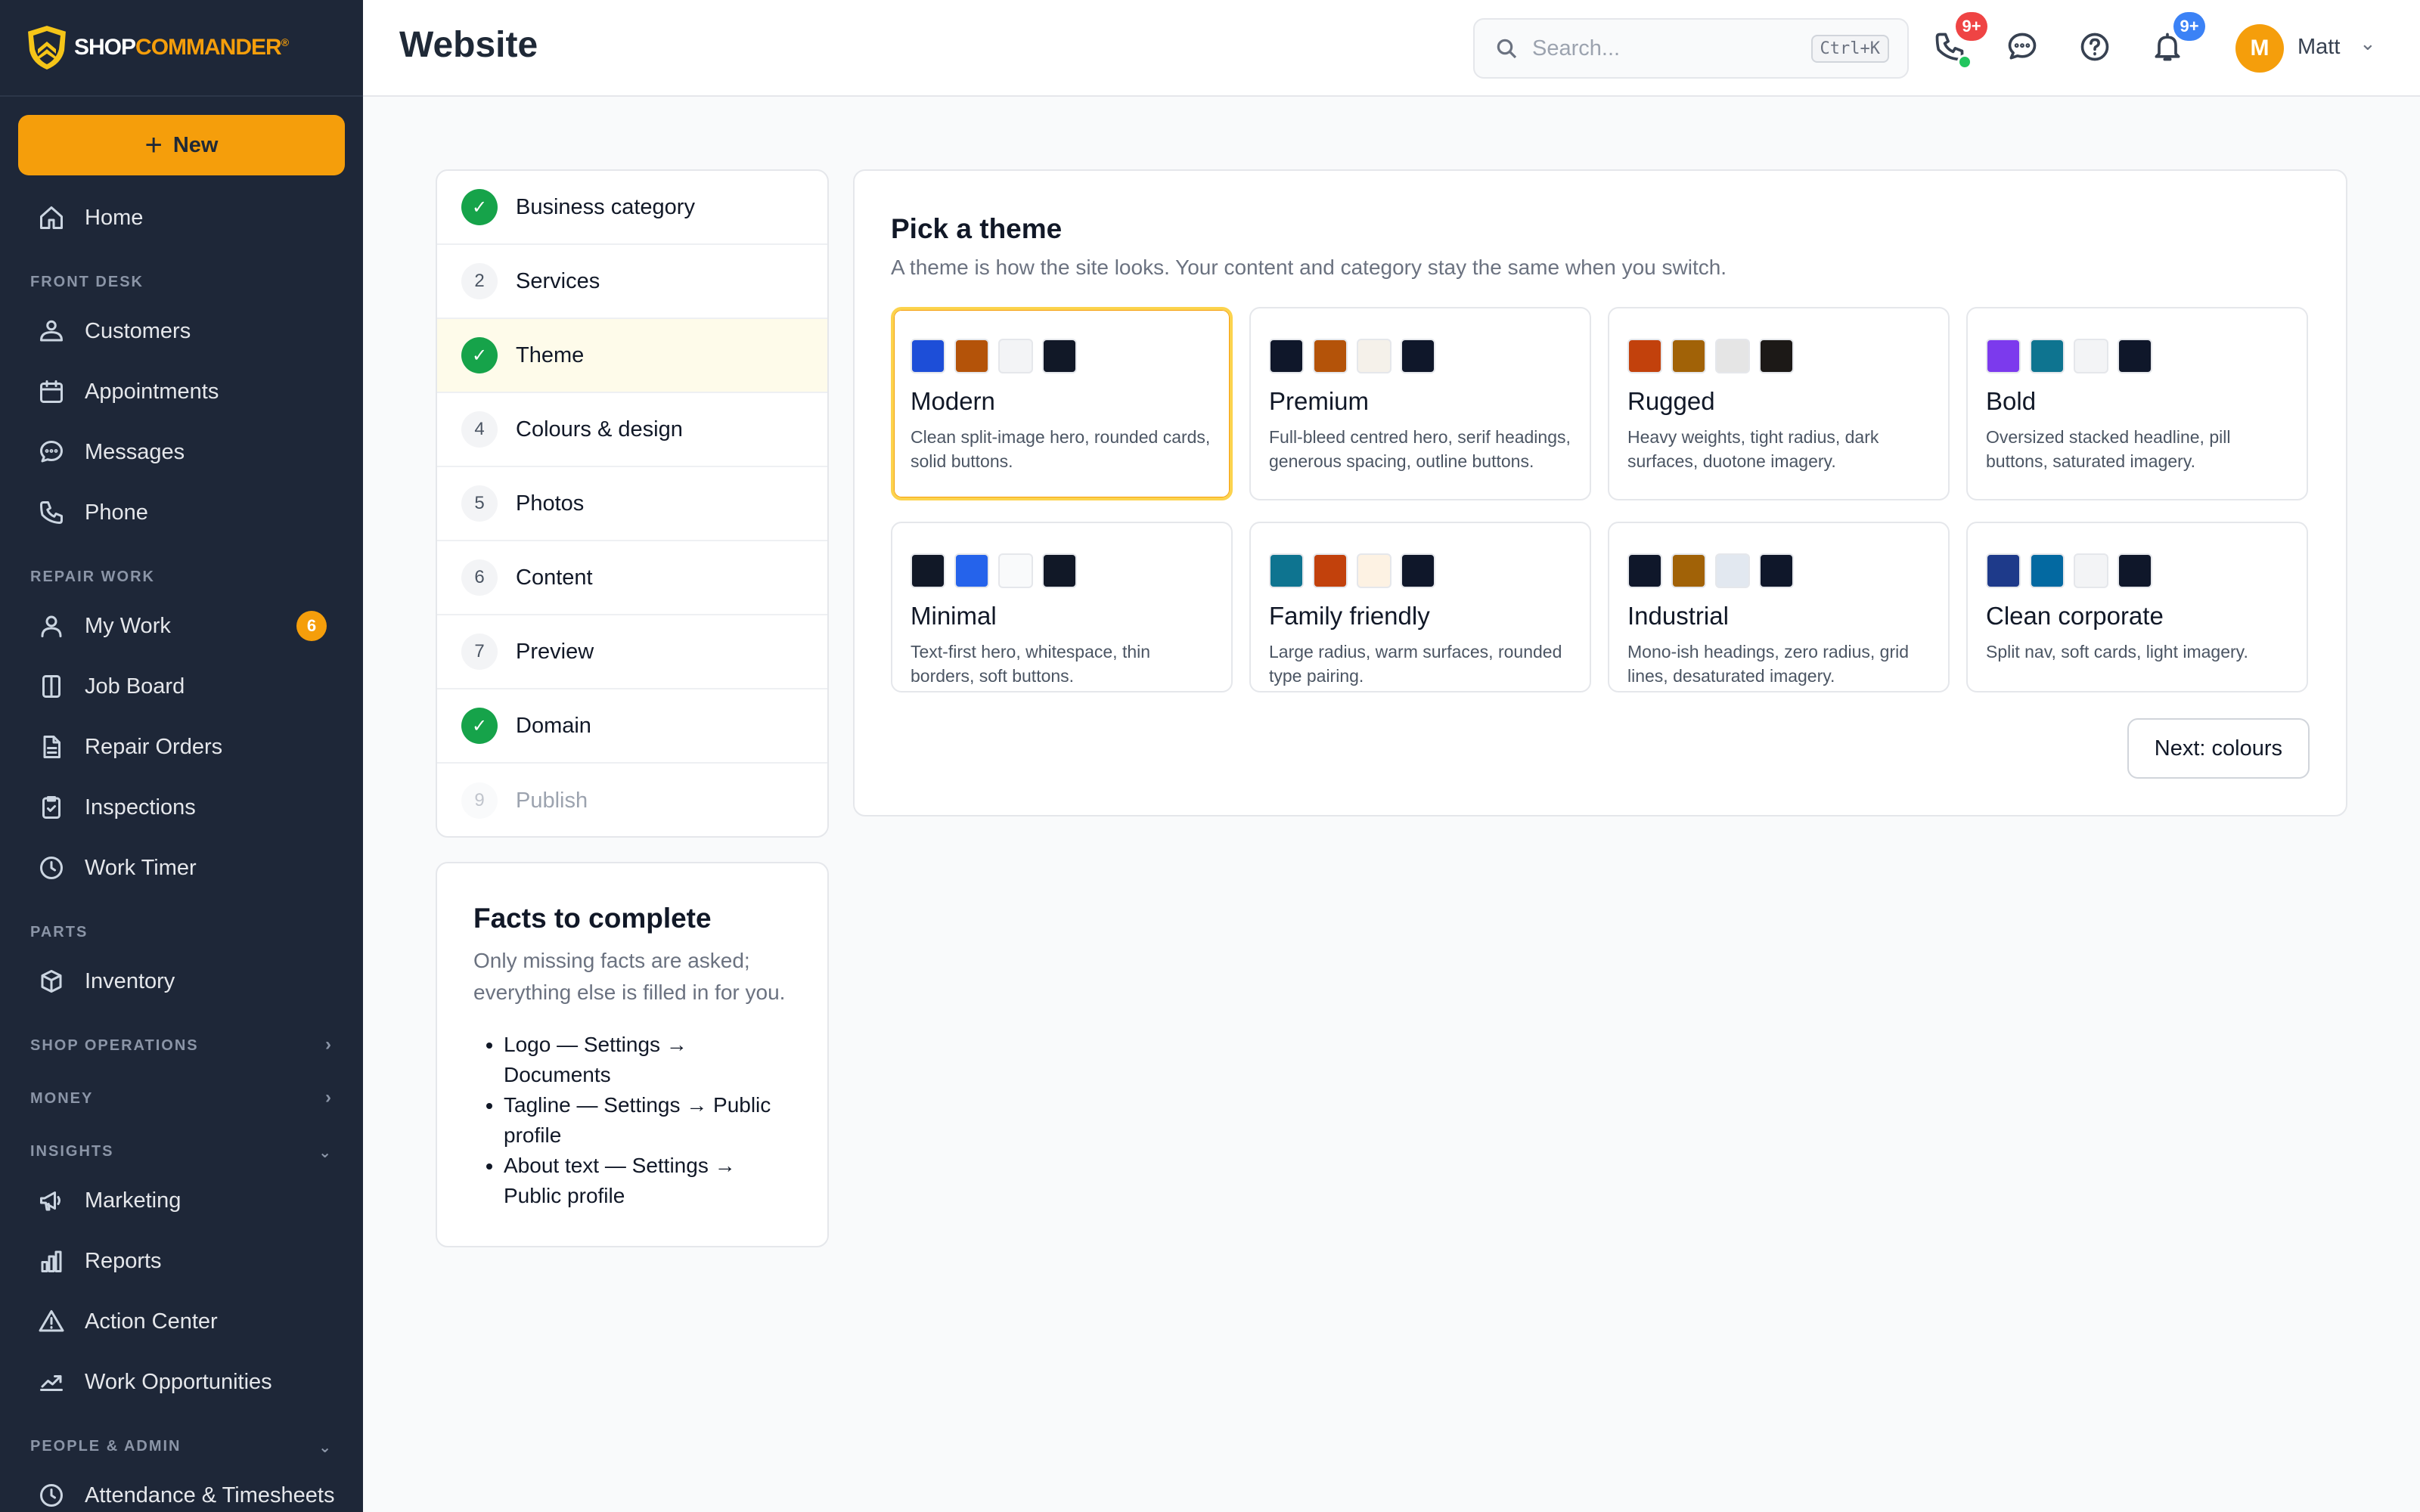 This screenshot has width=2420, height=1512. I want to click on sidebar-item-my-work: My Work 6, so click(187, 626).